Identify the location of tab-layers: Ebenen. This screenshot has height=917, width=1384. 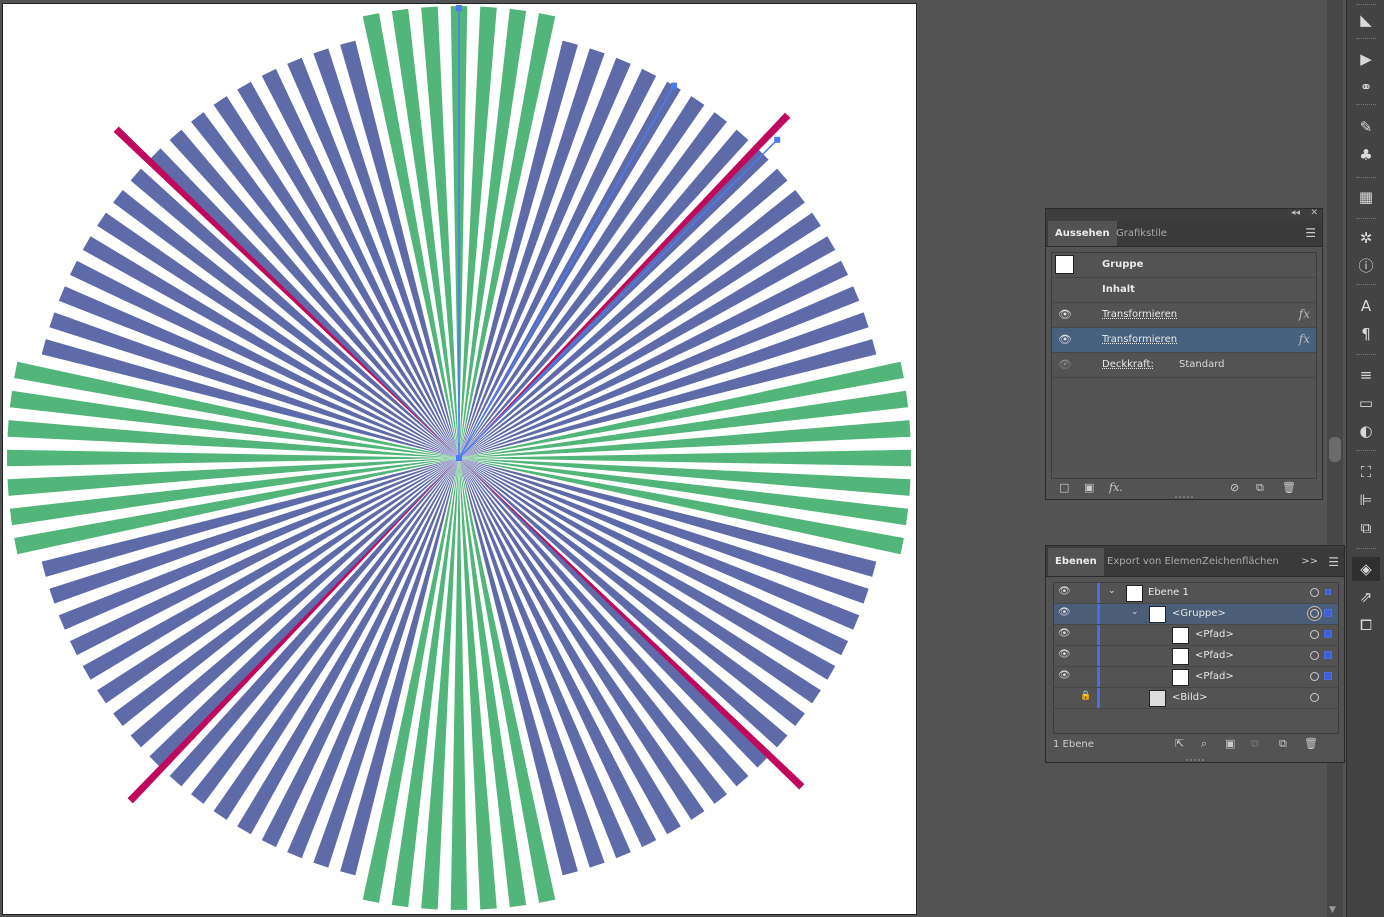
(1076, 562).